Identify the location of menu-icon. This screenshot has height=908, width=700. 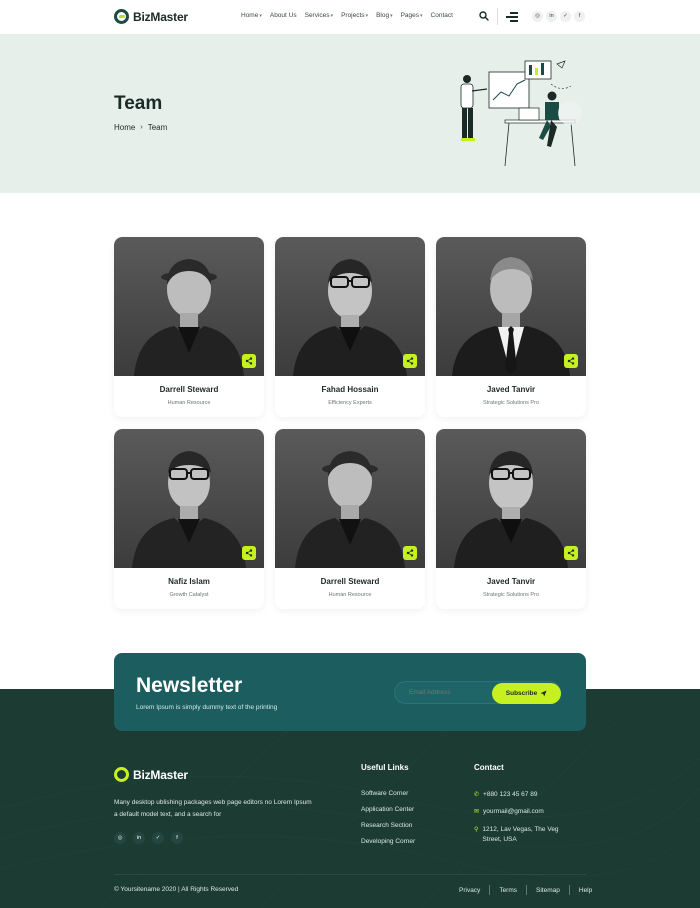
(512, 17).